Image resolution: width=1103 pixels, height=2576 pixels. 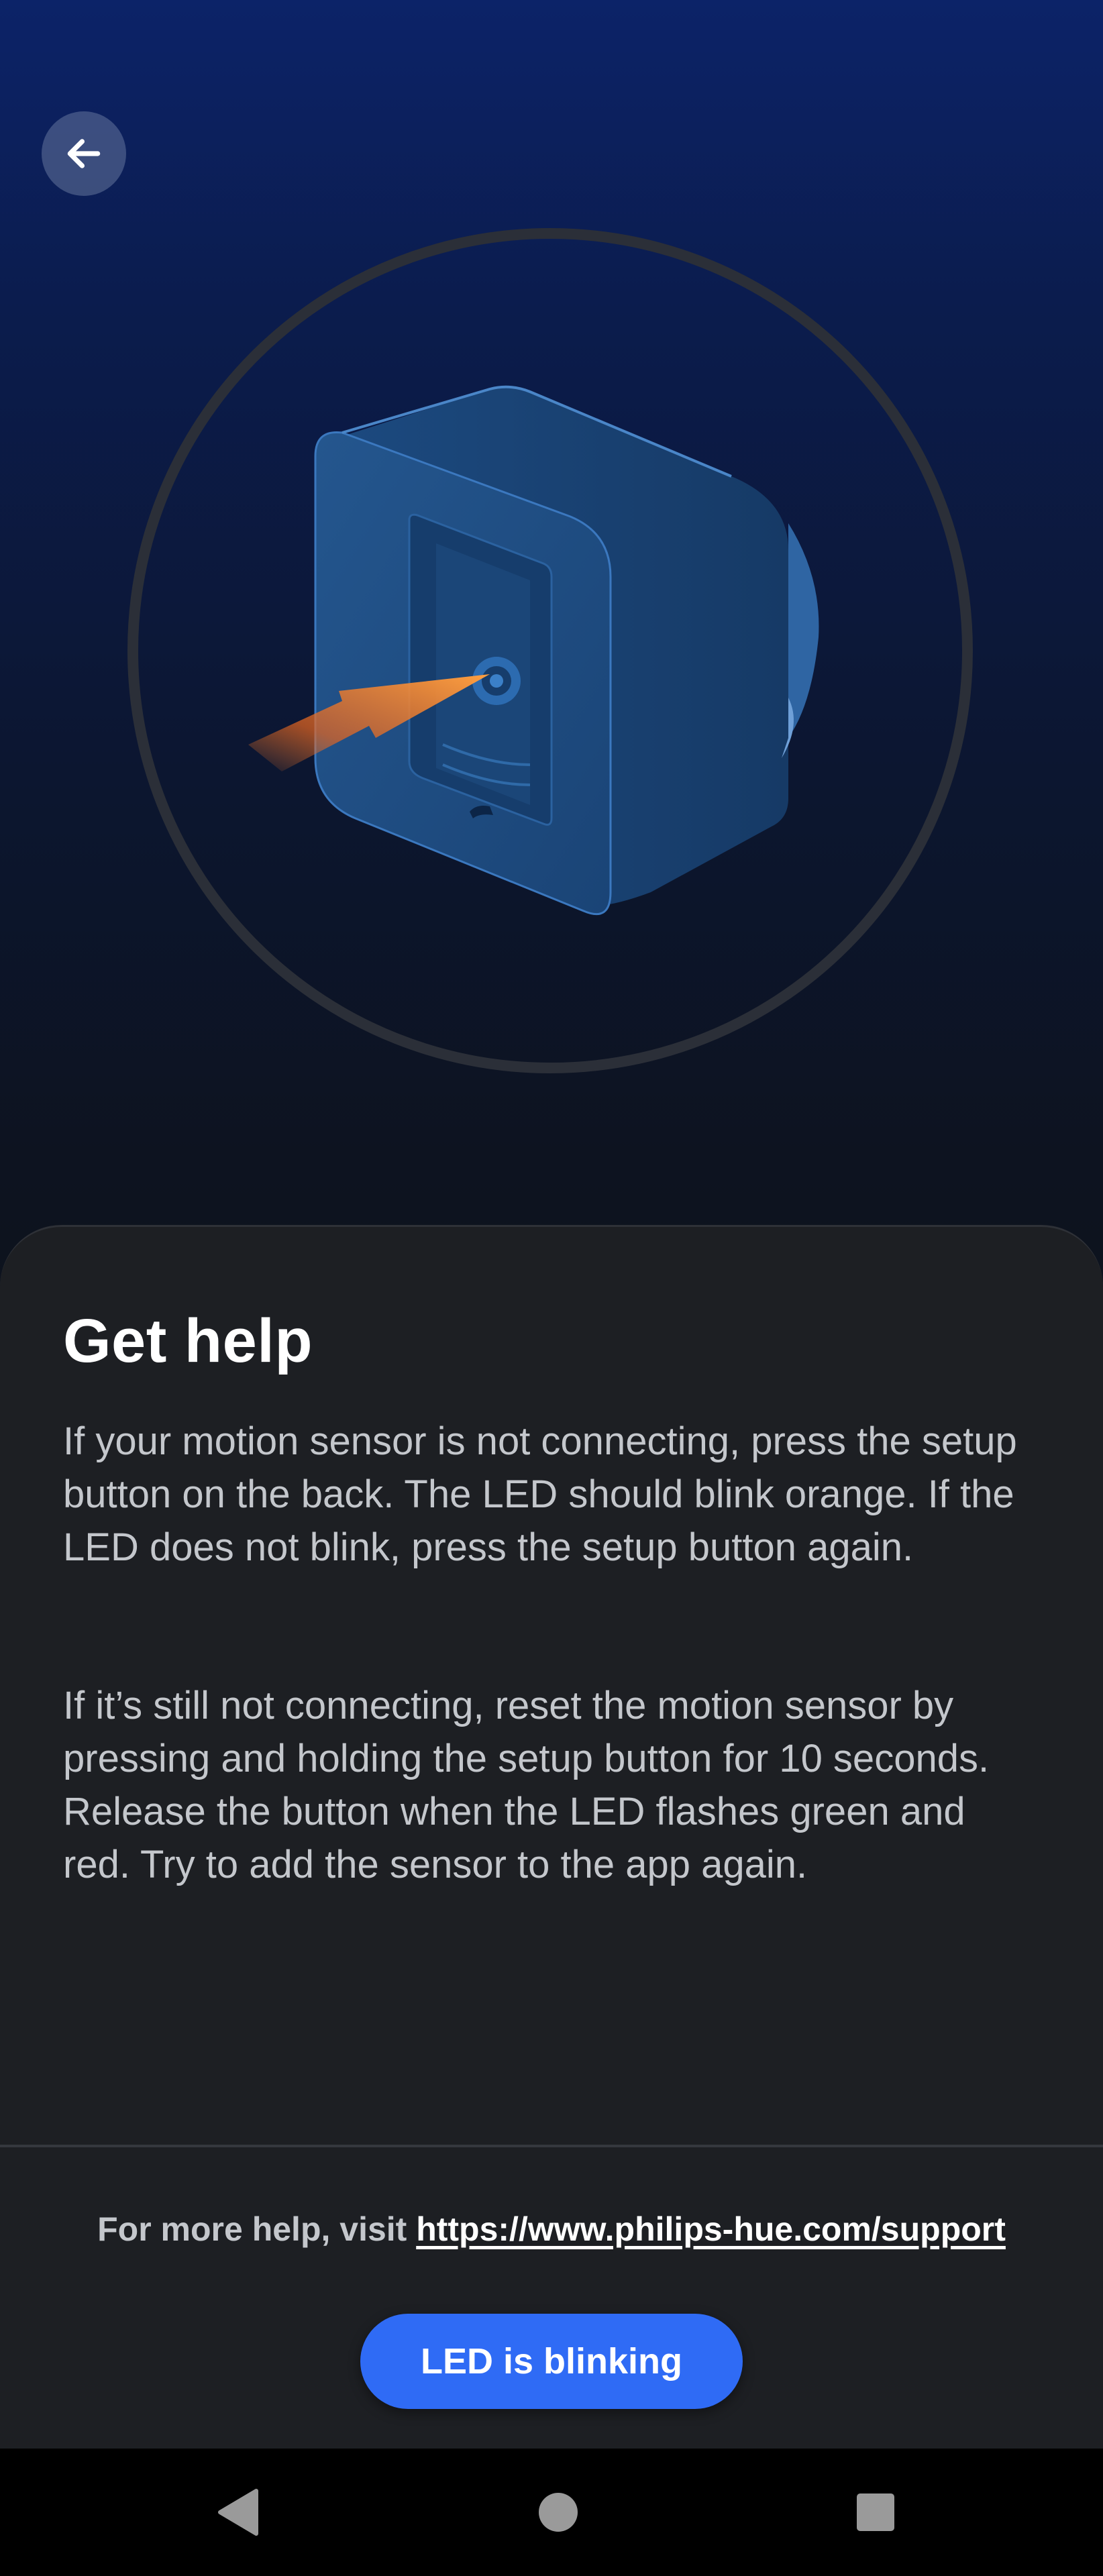 I want to click on square-recents-icon, so click(x=876, y=2512).